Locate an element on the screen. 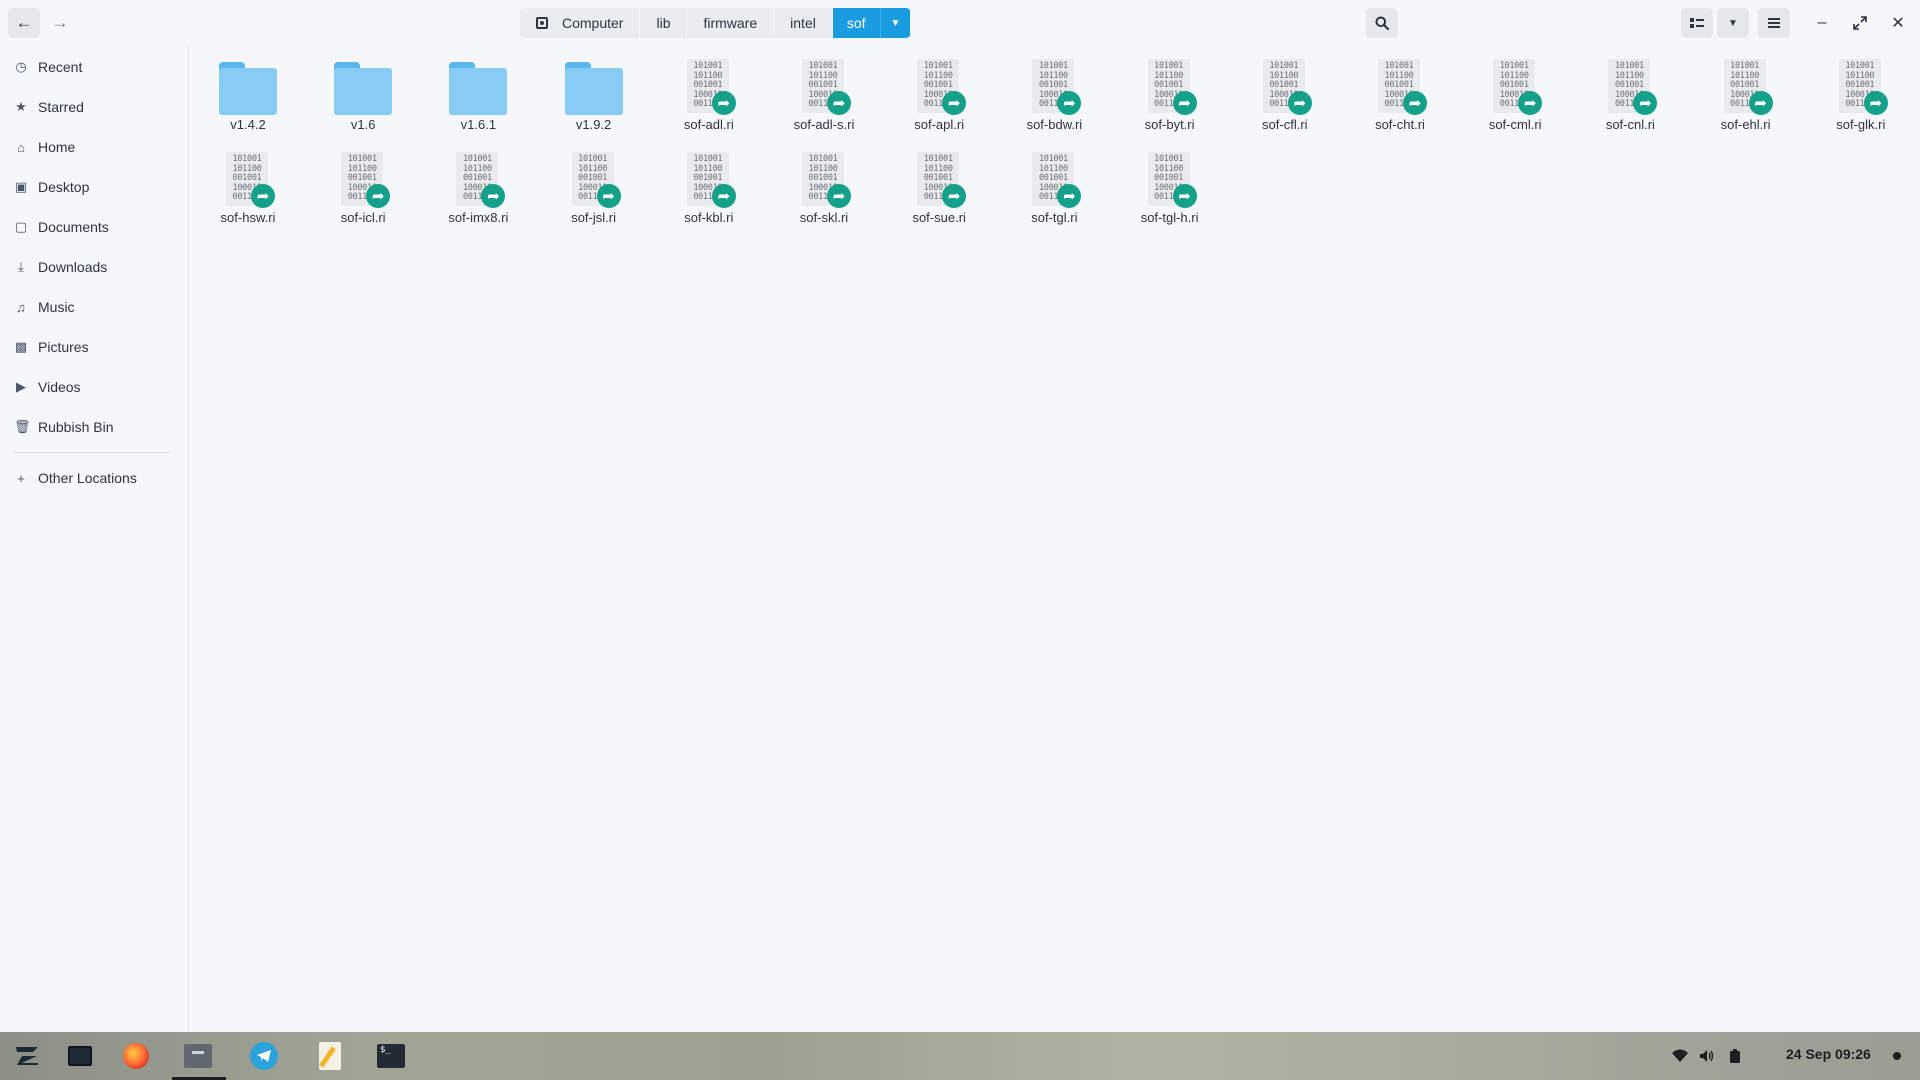 Image resolution: width=1920 pixels, height=1080 pixels. firefox-icon is located at coordinates (136, 1056).